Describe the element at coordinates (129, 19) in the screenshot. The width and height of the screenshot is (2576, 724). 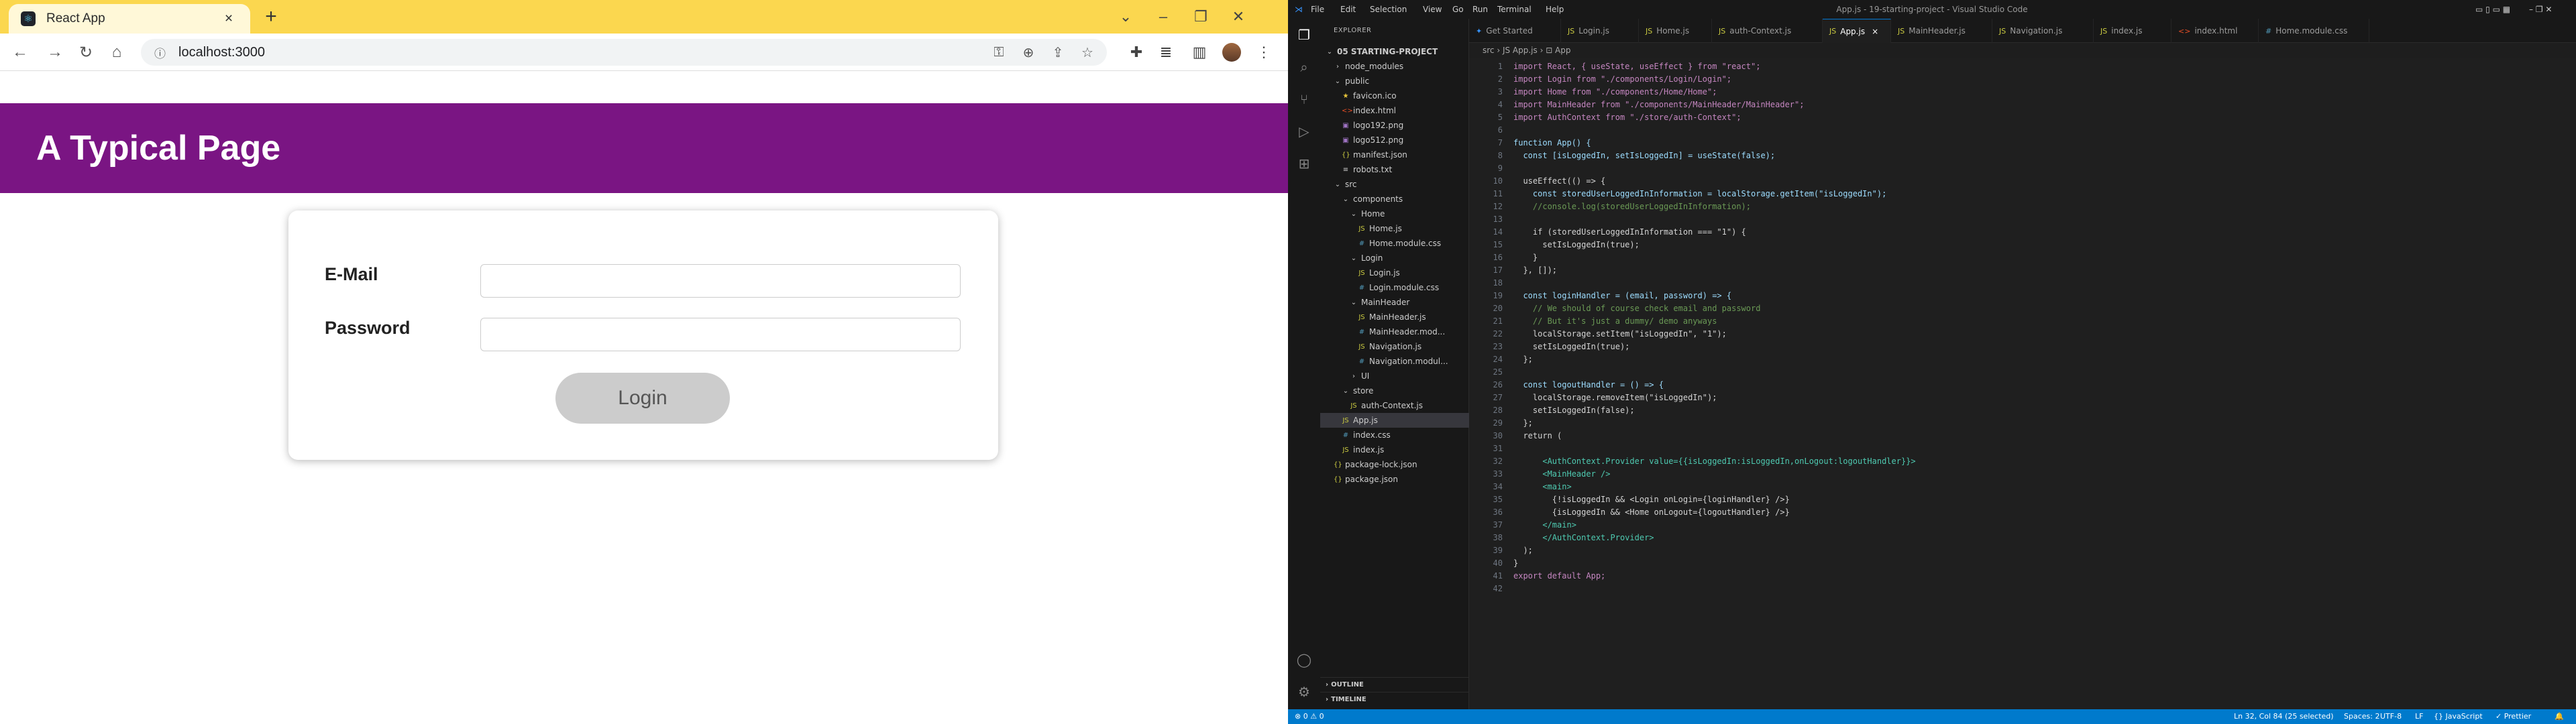
I see `tab-react-app: ⚛ React App ×` at that location.